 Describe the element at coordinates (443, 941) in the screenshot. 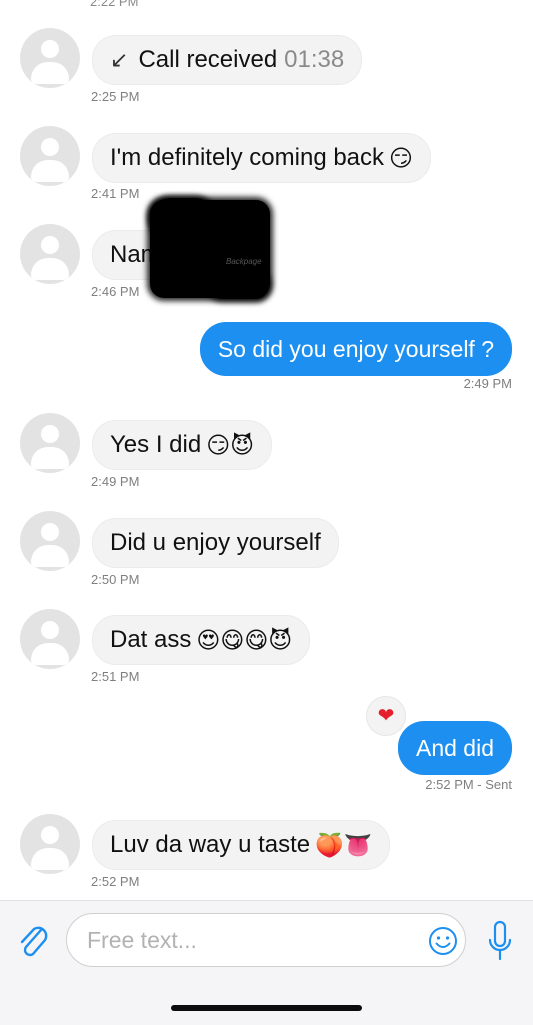

I see `smiley-icon` at that location.